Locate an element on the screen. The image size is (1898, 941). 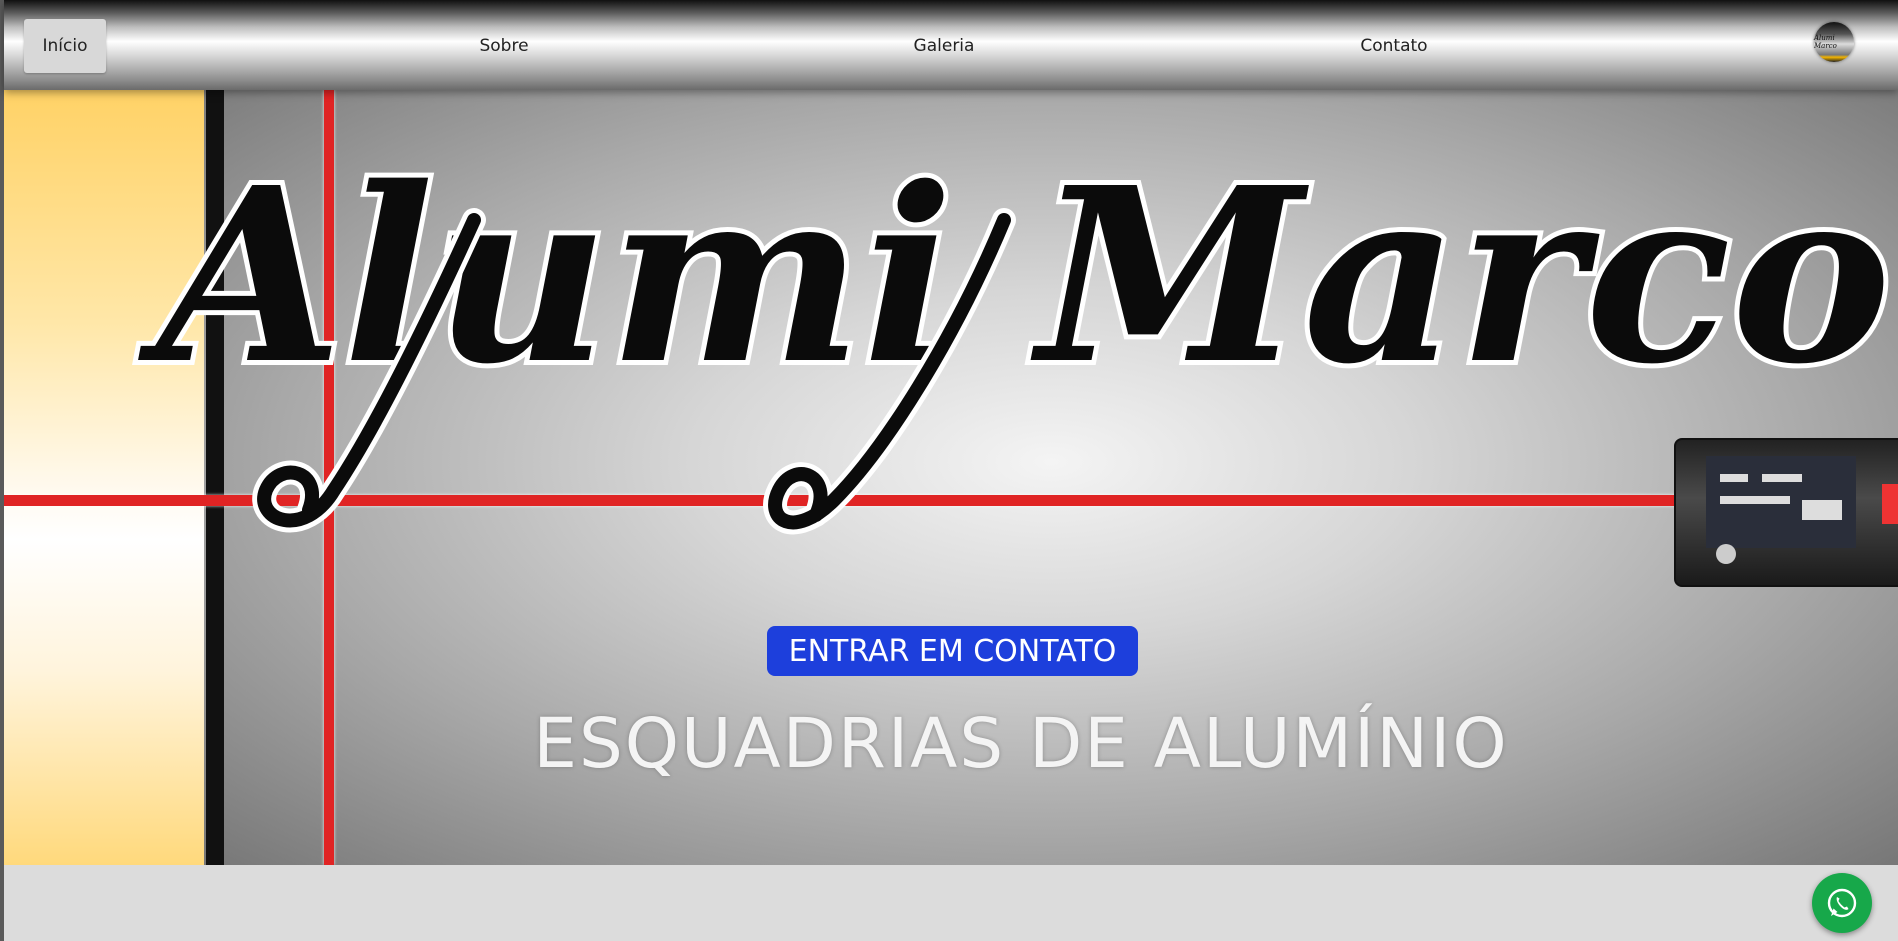
nav-logo-text: Alumi Marco is located at coordinates (1825, 42).